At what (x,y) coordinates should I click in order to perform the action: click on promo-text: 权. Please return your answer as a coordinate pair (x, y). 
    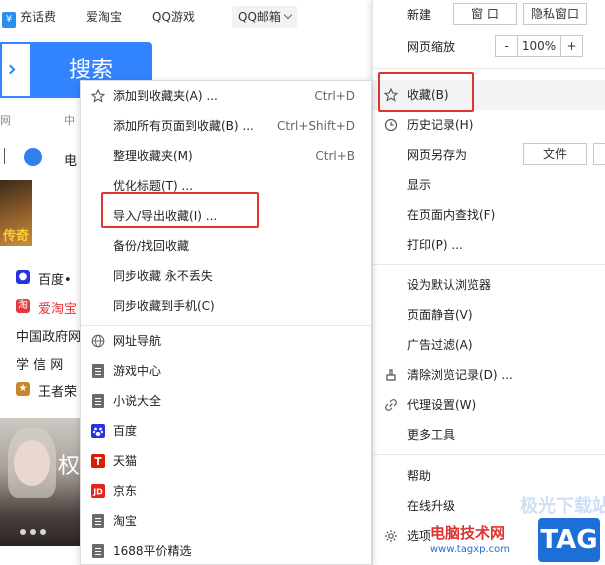
    Looking at the image, I should click on (68, 466).